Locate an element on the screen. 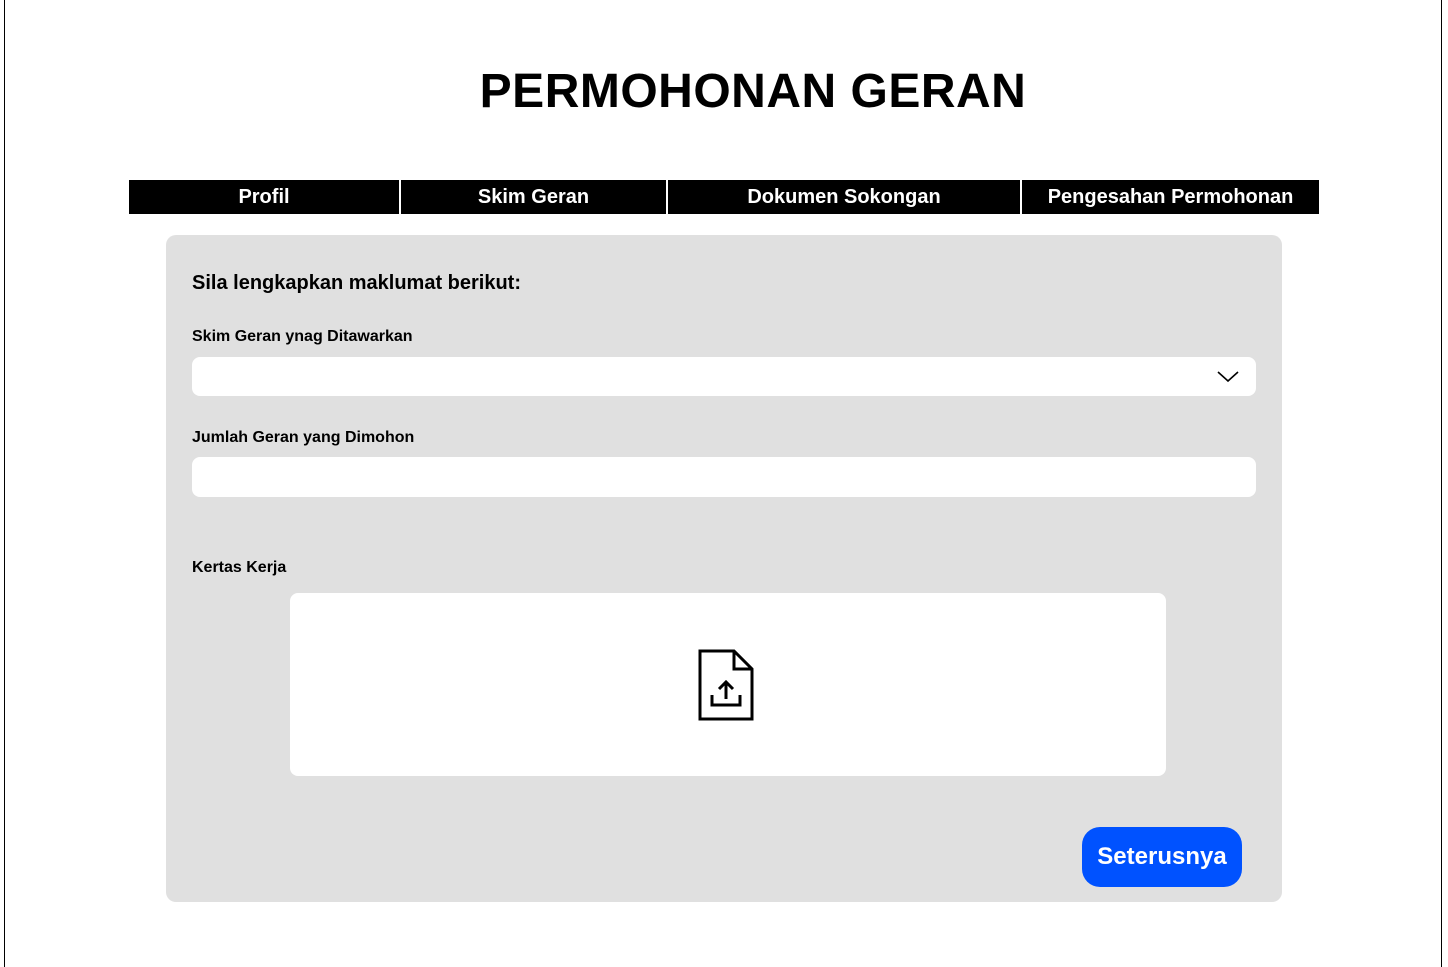 The image size is (1448, 967). tab-profil: Profil is located at coordinates (264, 197).